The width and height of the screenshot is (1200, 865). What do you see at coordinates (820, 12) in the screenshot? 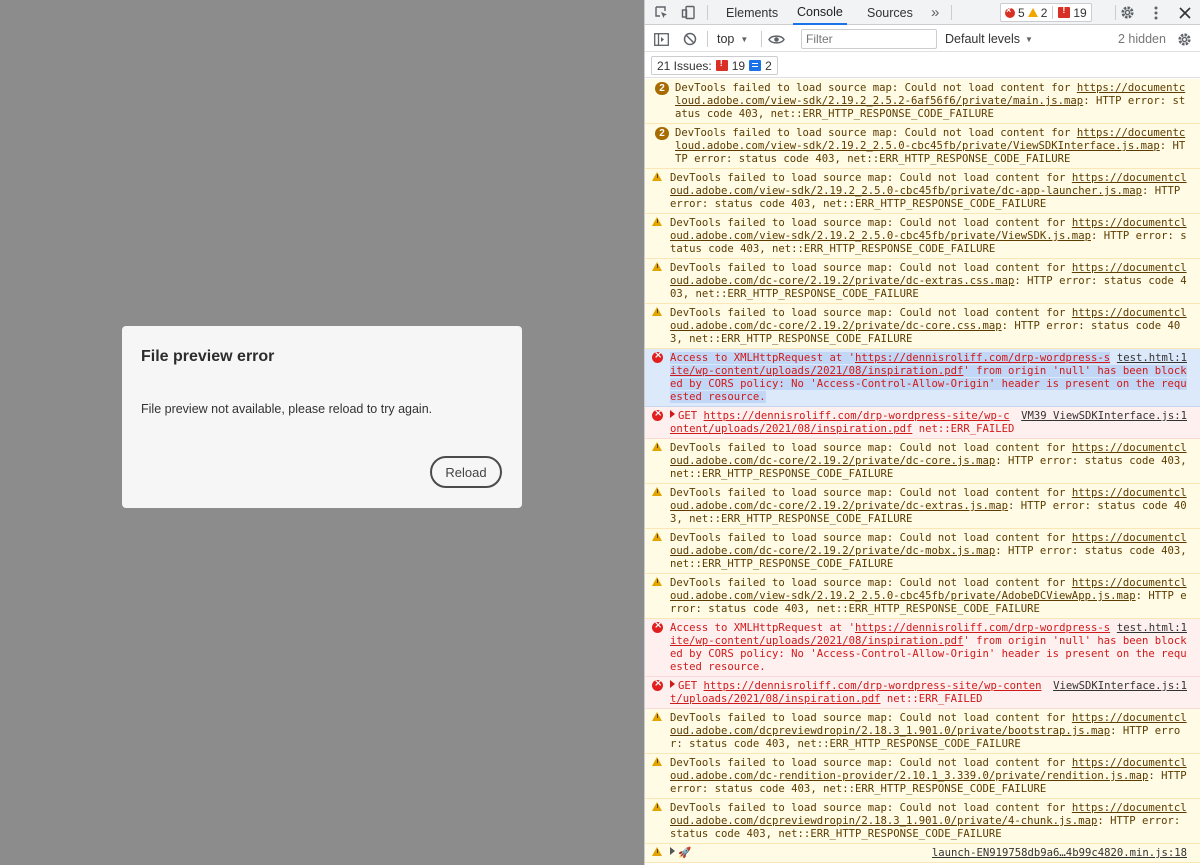
I see `tab-console: Console` at bounding box center [820, 12].